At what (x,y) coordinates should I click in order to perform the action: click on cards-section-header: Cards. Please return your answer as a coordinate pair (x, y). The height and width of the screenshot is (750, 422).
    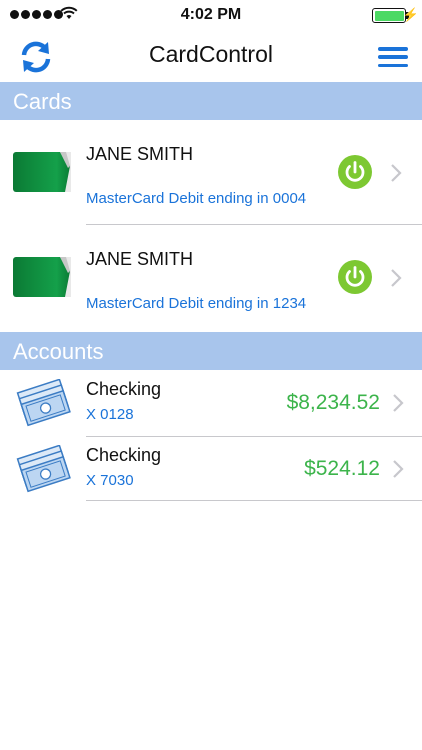
    Looking at the image, I should click on (211, 101).